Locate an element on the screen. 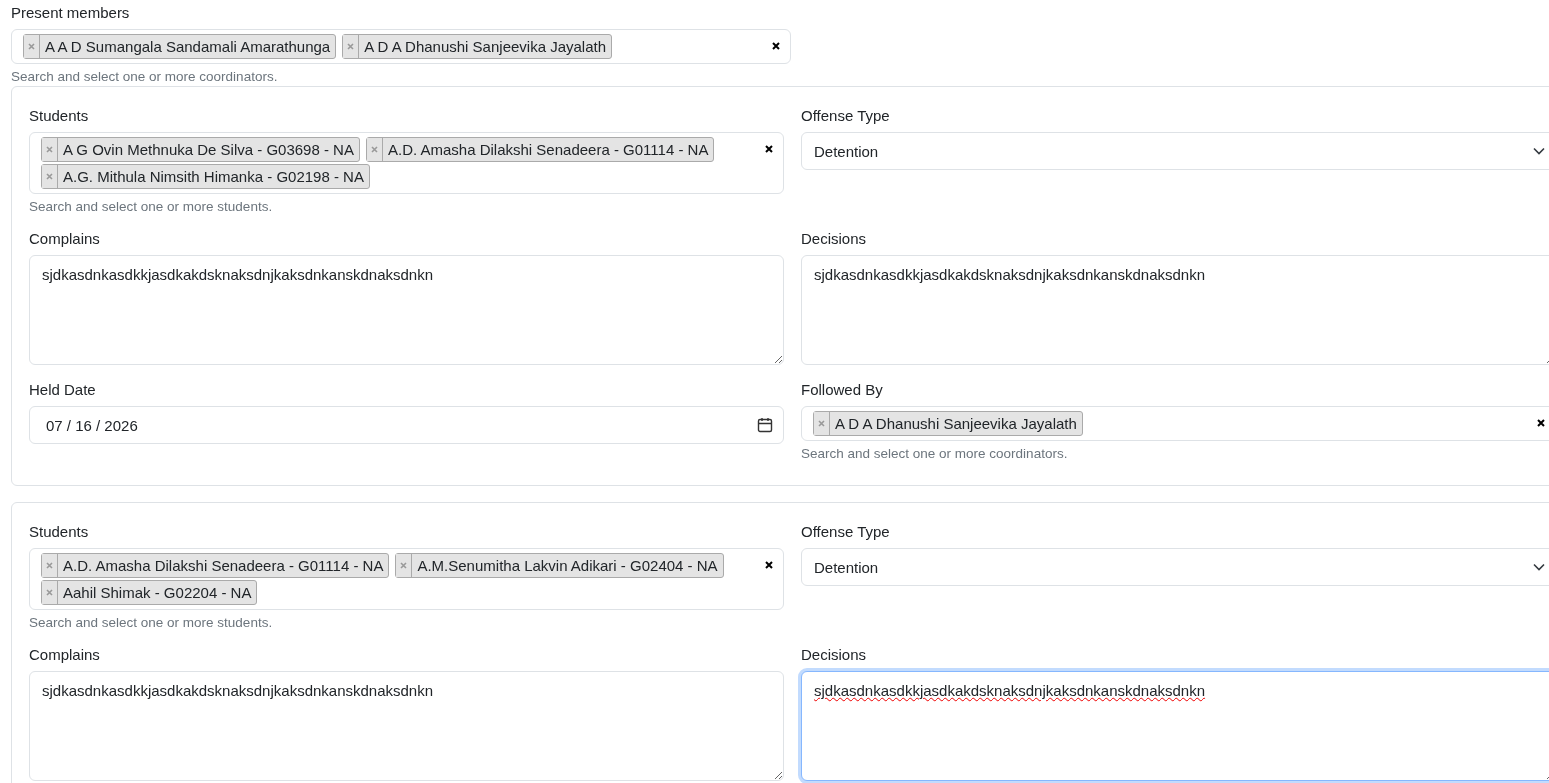  multi-select-field: A G Ovin Methnuka De Silva - G03698 - NA A.D. Amasha Dilakshi Senadeera - G01114 - NA A.G. Mithula Nimsith Himanka - G02198 - NA is located at coordinates (406, 163).